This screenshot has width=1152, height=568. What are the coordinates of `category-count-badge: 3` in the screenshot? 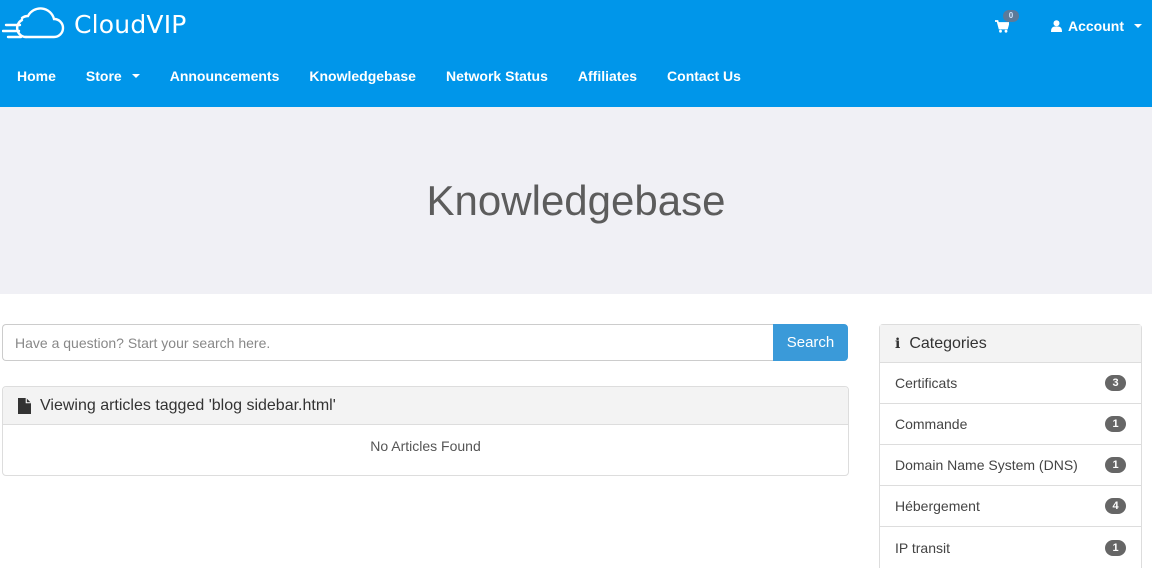 It's located at (1115, 383).